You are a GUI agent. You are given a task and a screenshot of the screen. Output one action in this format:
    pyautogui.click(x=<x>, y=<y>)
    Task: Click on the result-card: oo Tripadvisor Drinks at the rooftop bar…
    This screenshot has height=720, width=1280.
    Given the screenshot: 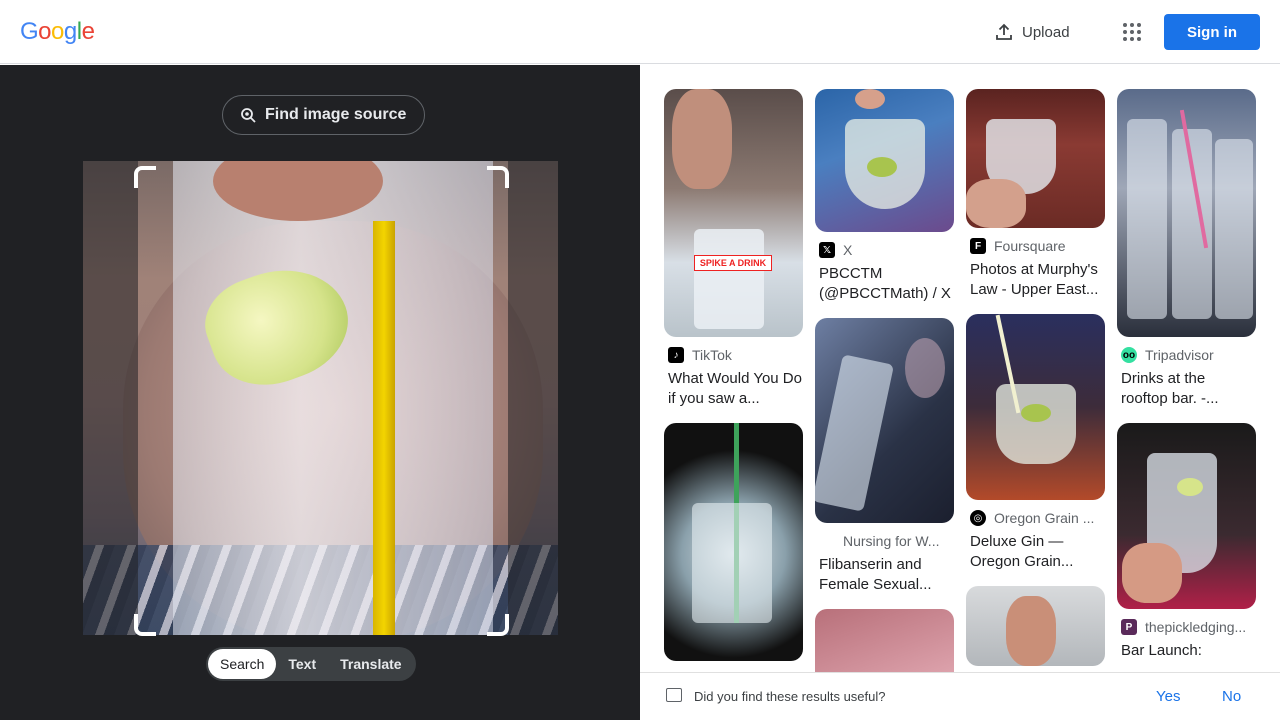 What is the action you would take?
    pyautogui.click(x=1186, y=249)
    